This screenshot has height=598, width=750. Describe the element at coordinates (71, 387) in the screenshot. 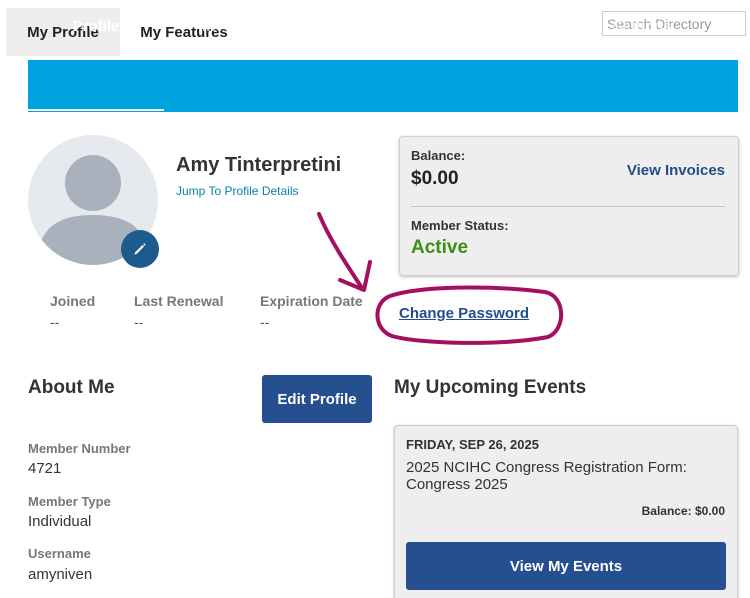

I see `about-me-heading: About Me` at that location.